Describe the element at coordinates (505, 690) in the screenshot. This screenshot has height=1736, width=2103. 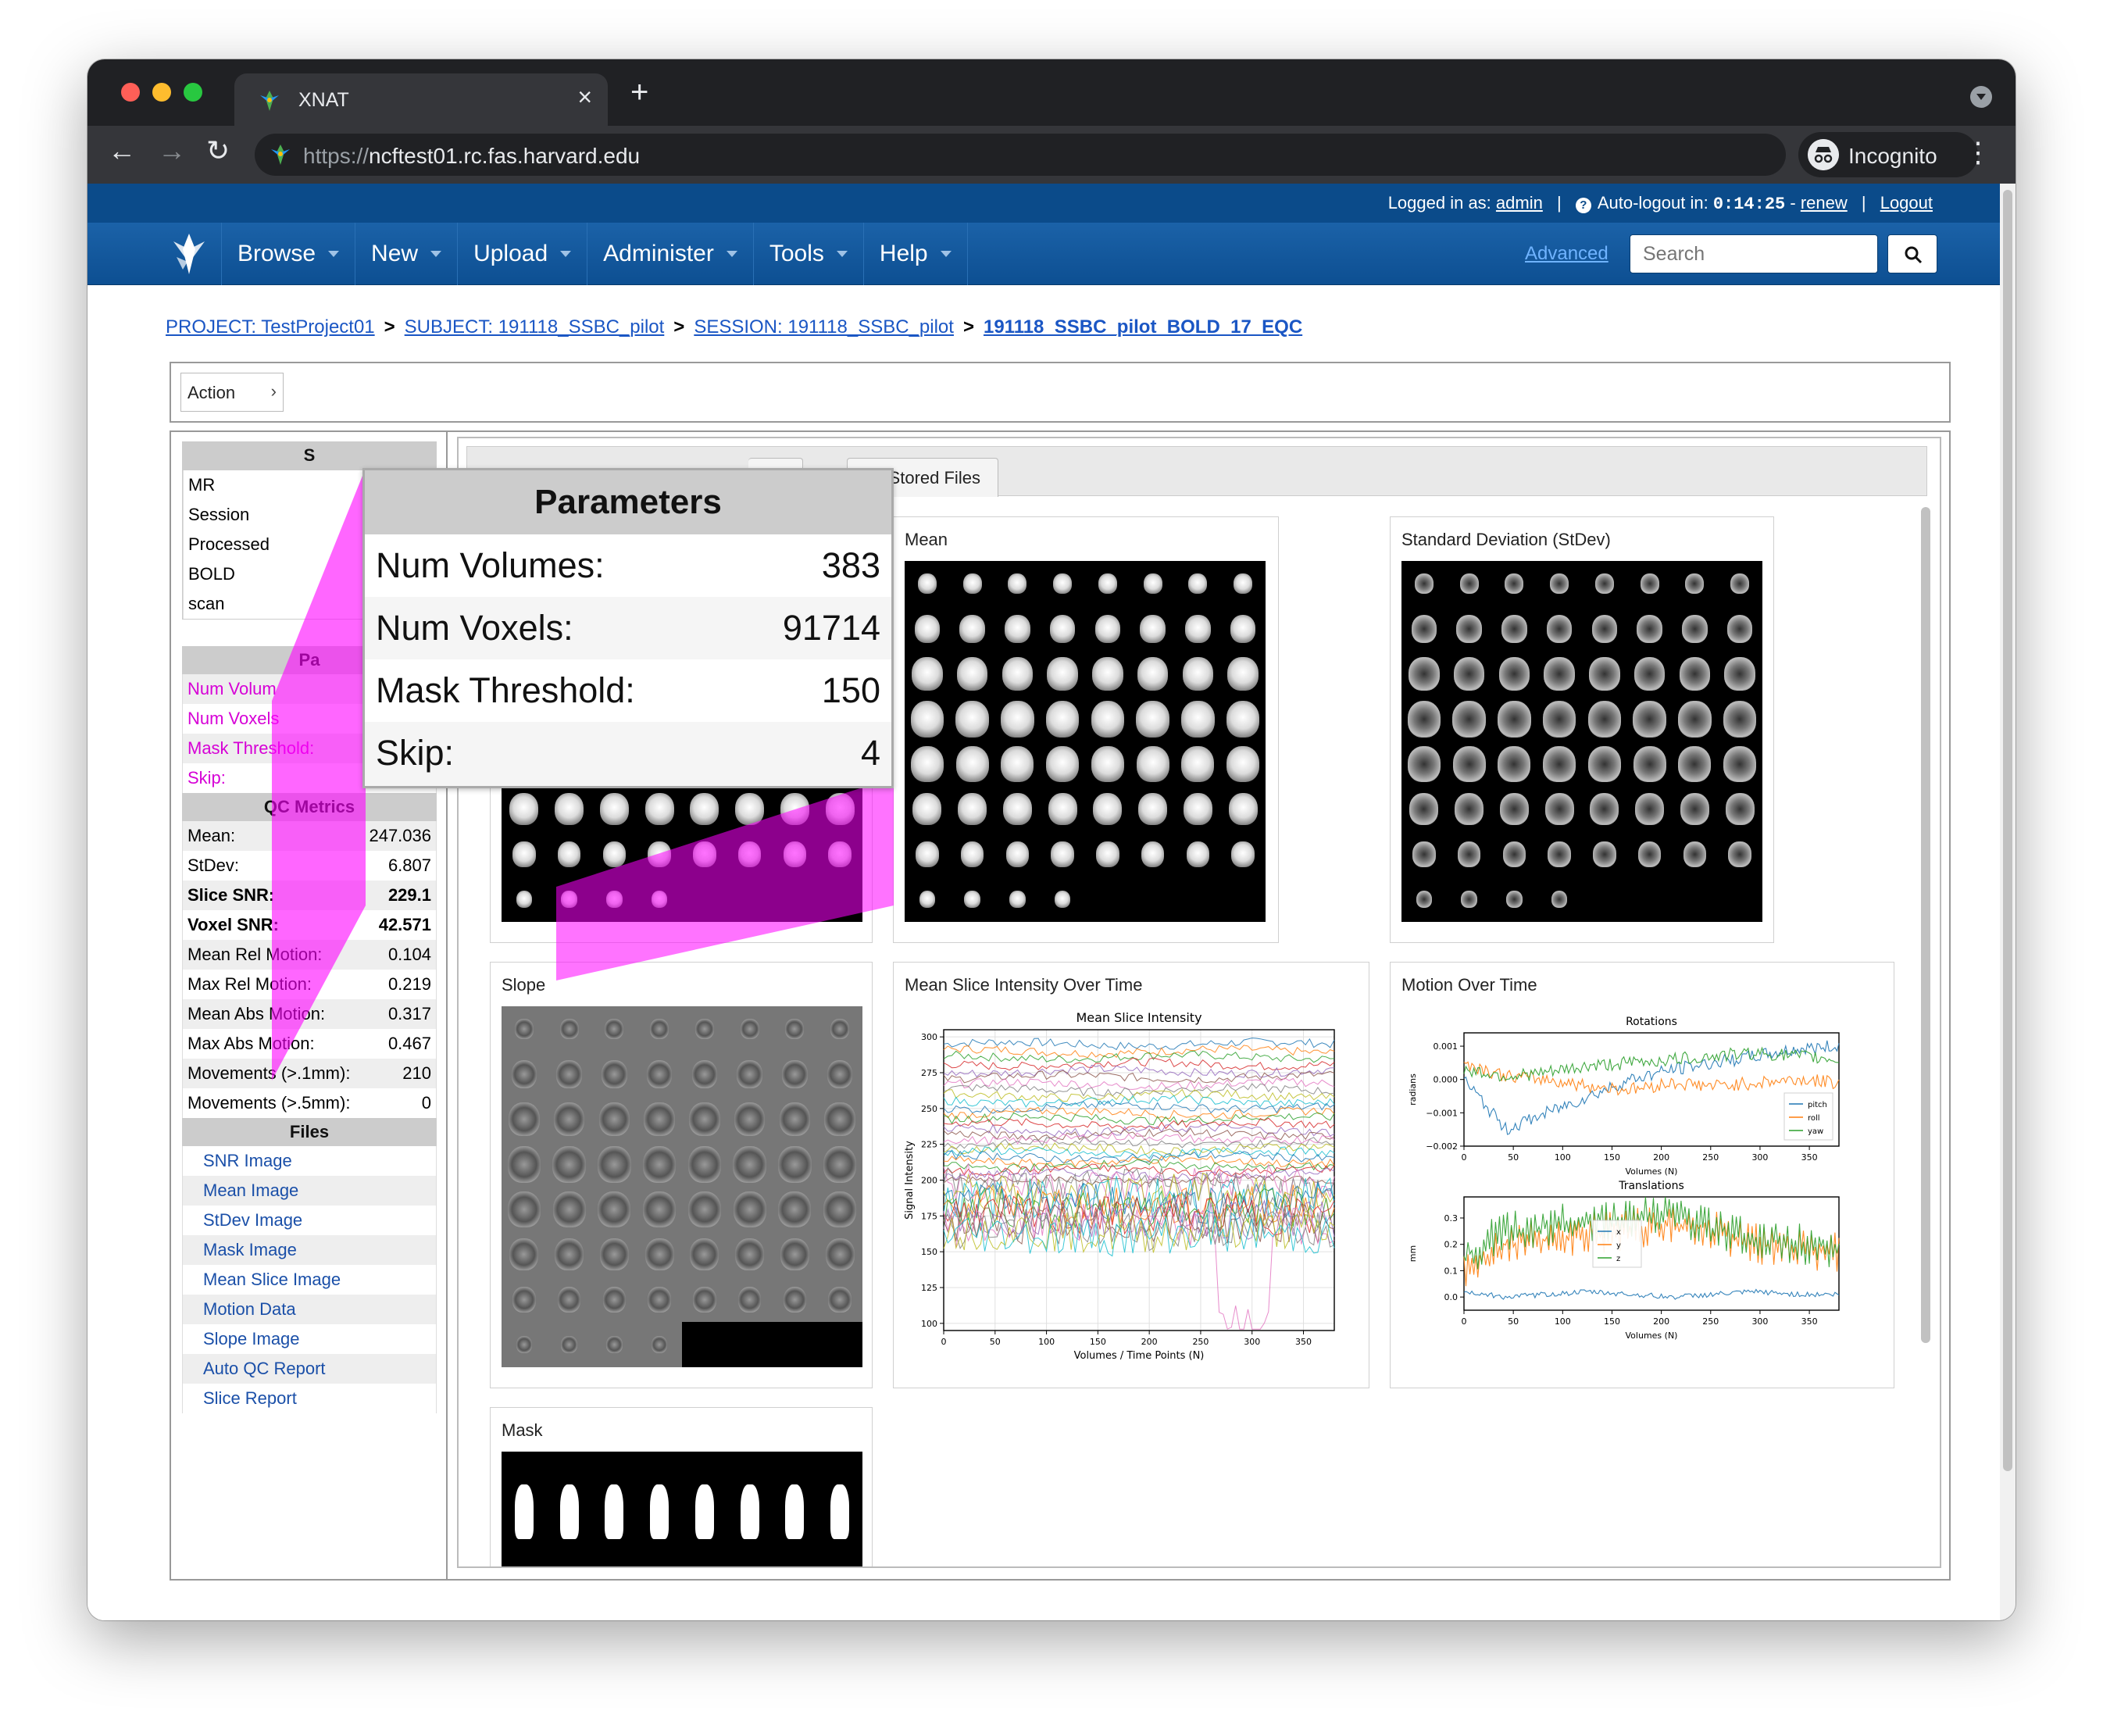
I see `callout-label: Mask Threshold:` at that location.